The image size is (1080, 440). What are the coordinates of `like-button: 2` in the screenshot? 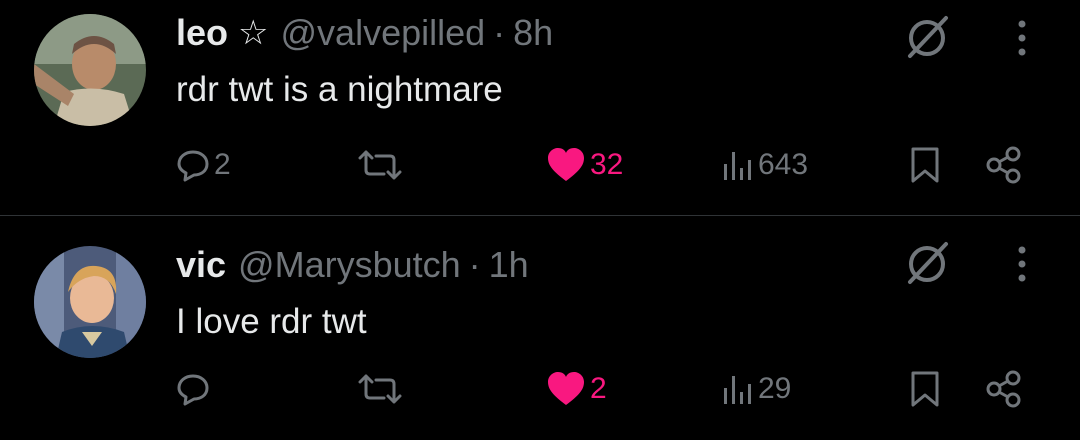 It's located at (576, 389).